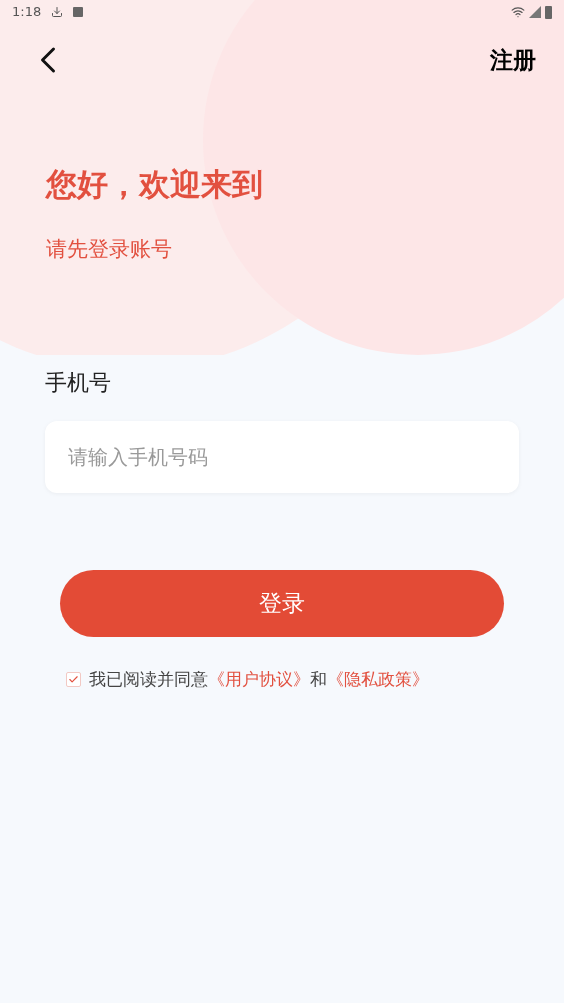  I want to click on login-button: 登录, so click(282, 603).